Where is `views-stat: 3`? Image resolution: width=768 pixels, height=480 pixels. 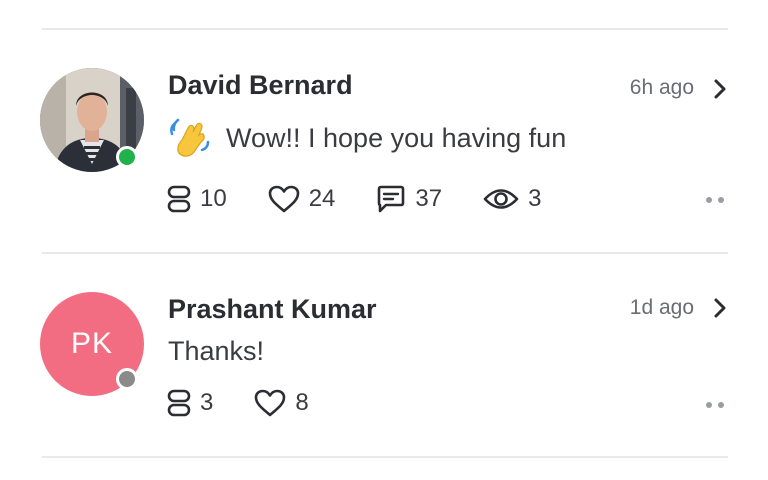
views-stat: 3 is located at coordinates (511, 199).